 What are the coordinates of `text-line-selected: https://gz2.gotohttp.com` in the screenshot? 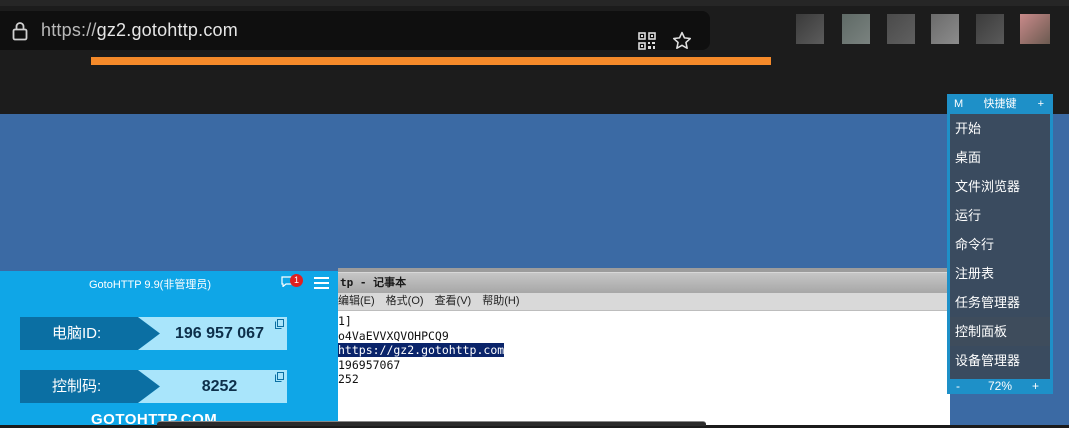 It's located at (644, 350).